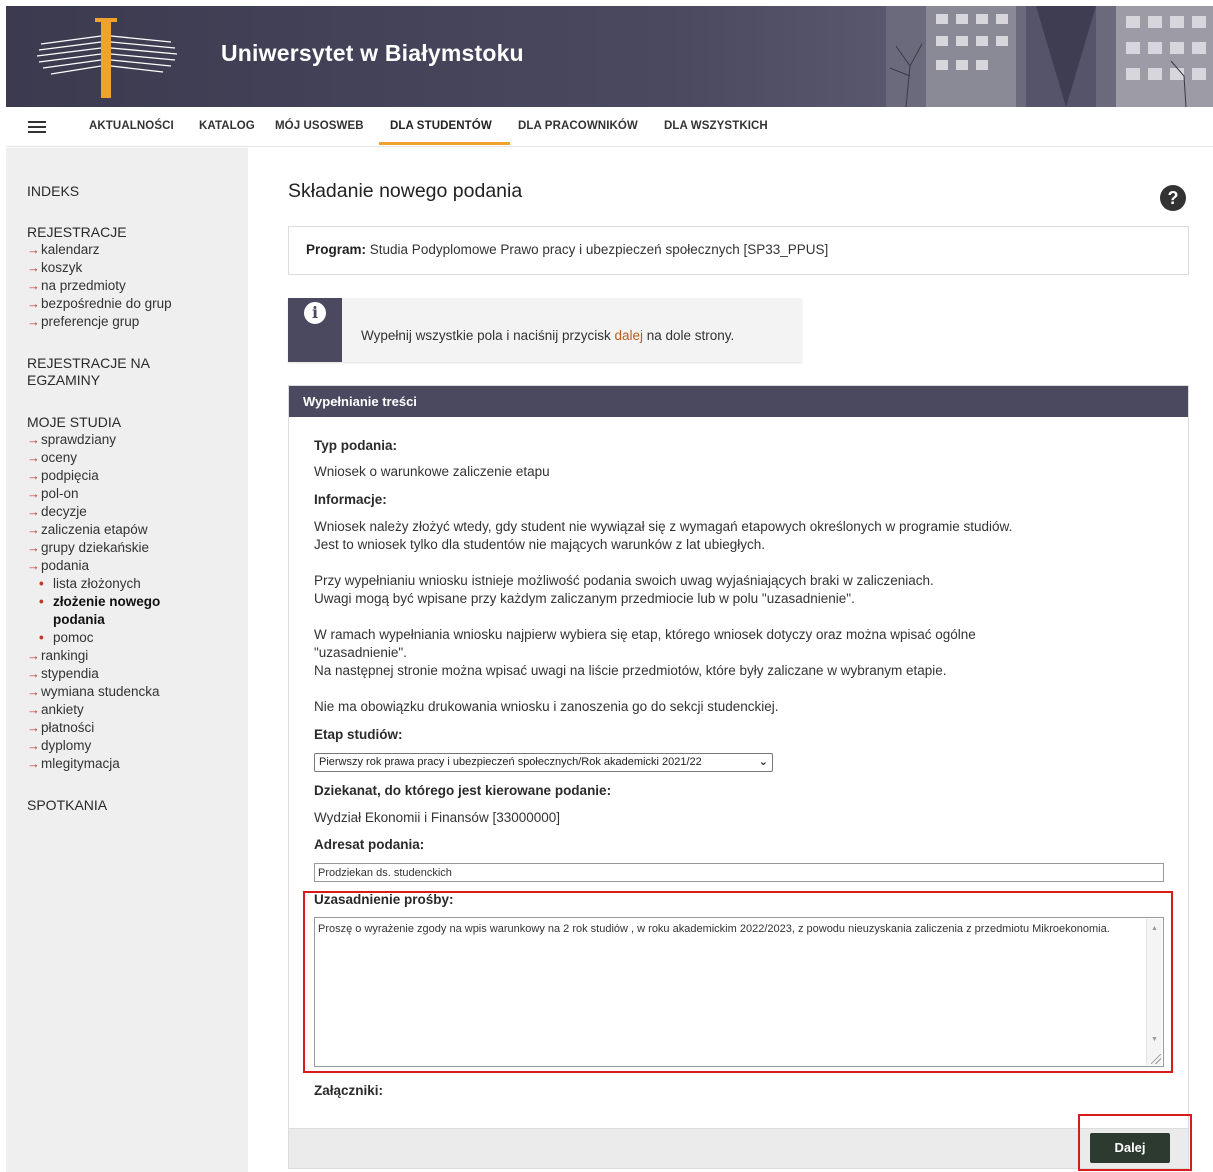 The height and width of the screenshot is (1172, 1213). What do you see at coordinates (350, 499) in the screenshot?
I see `informacje-label: Informacje:` at bounding box center [350, 499].